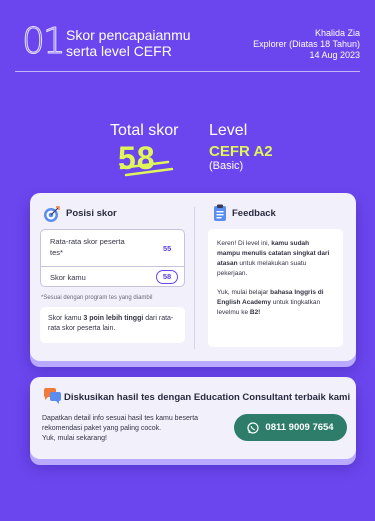 This screenshot has height=521, width=375. I want to click on average-score-label: Rata-rata skor peserta tes*, so click(87, 247).